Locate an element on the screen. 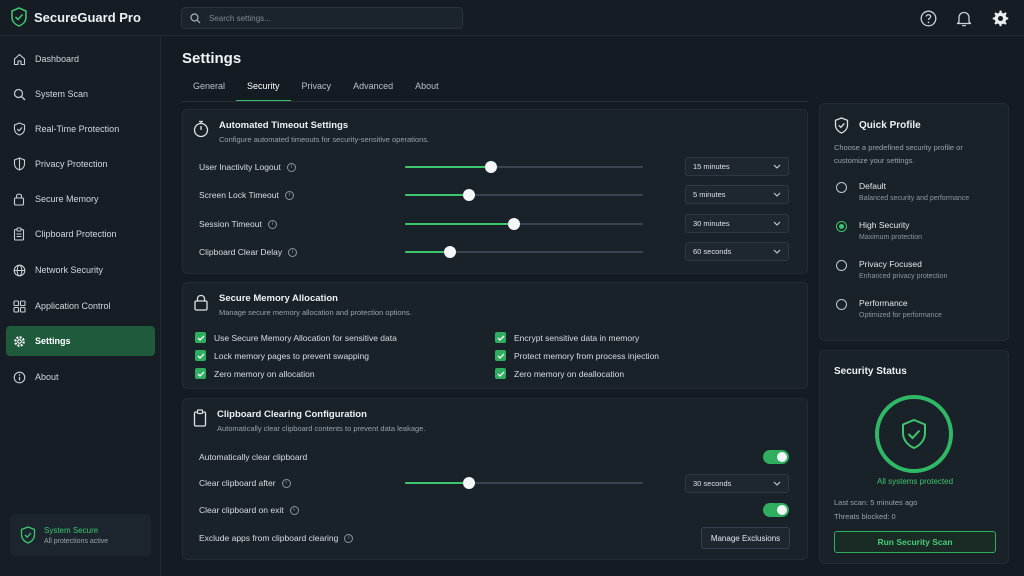  search-input is located at coordinates (329, 18).